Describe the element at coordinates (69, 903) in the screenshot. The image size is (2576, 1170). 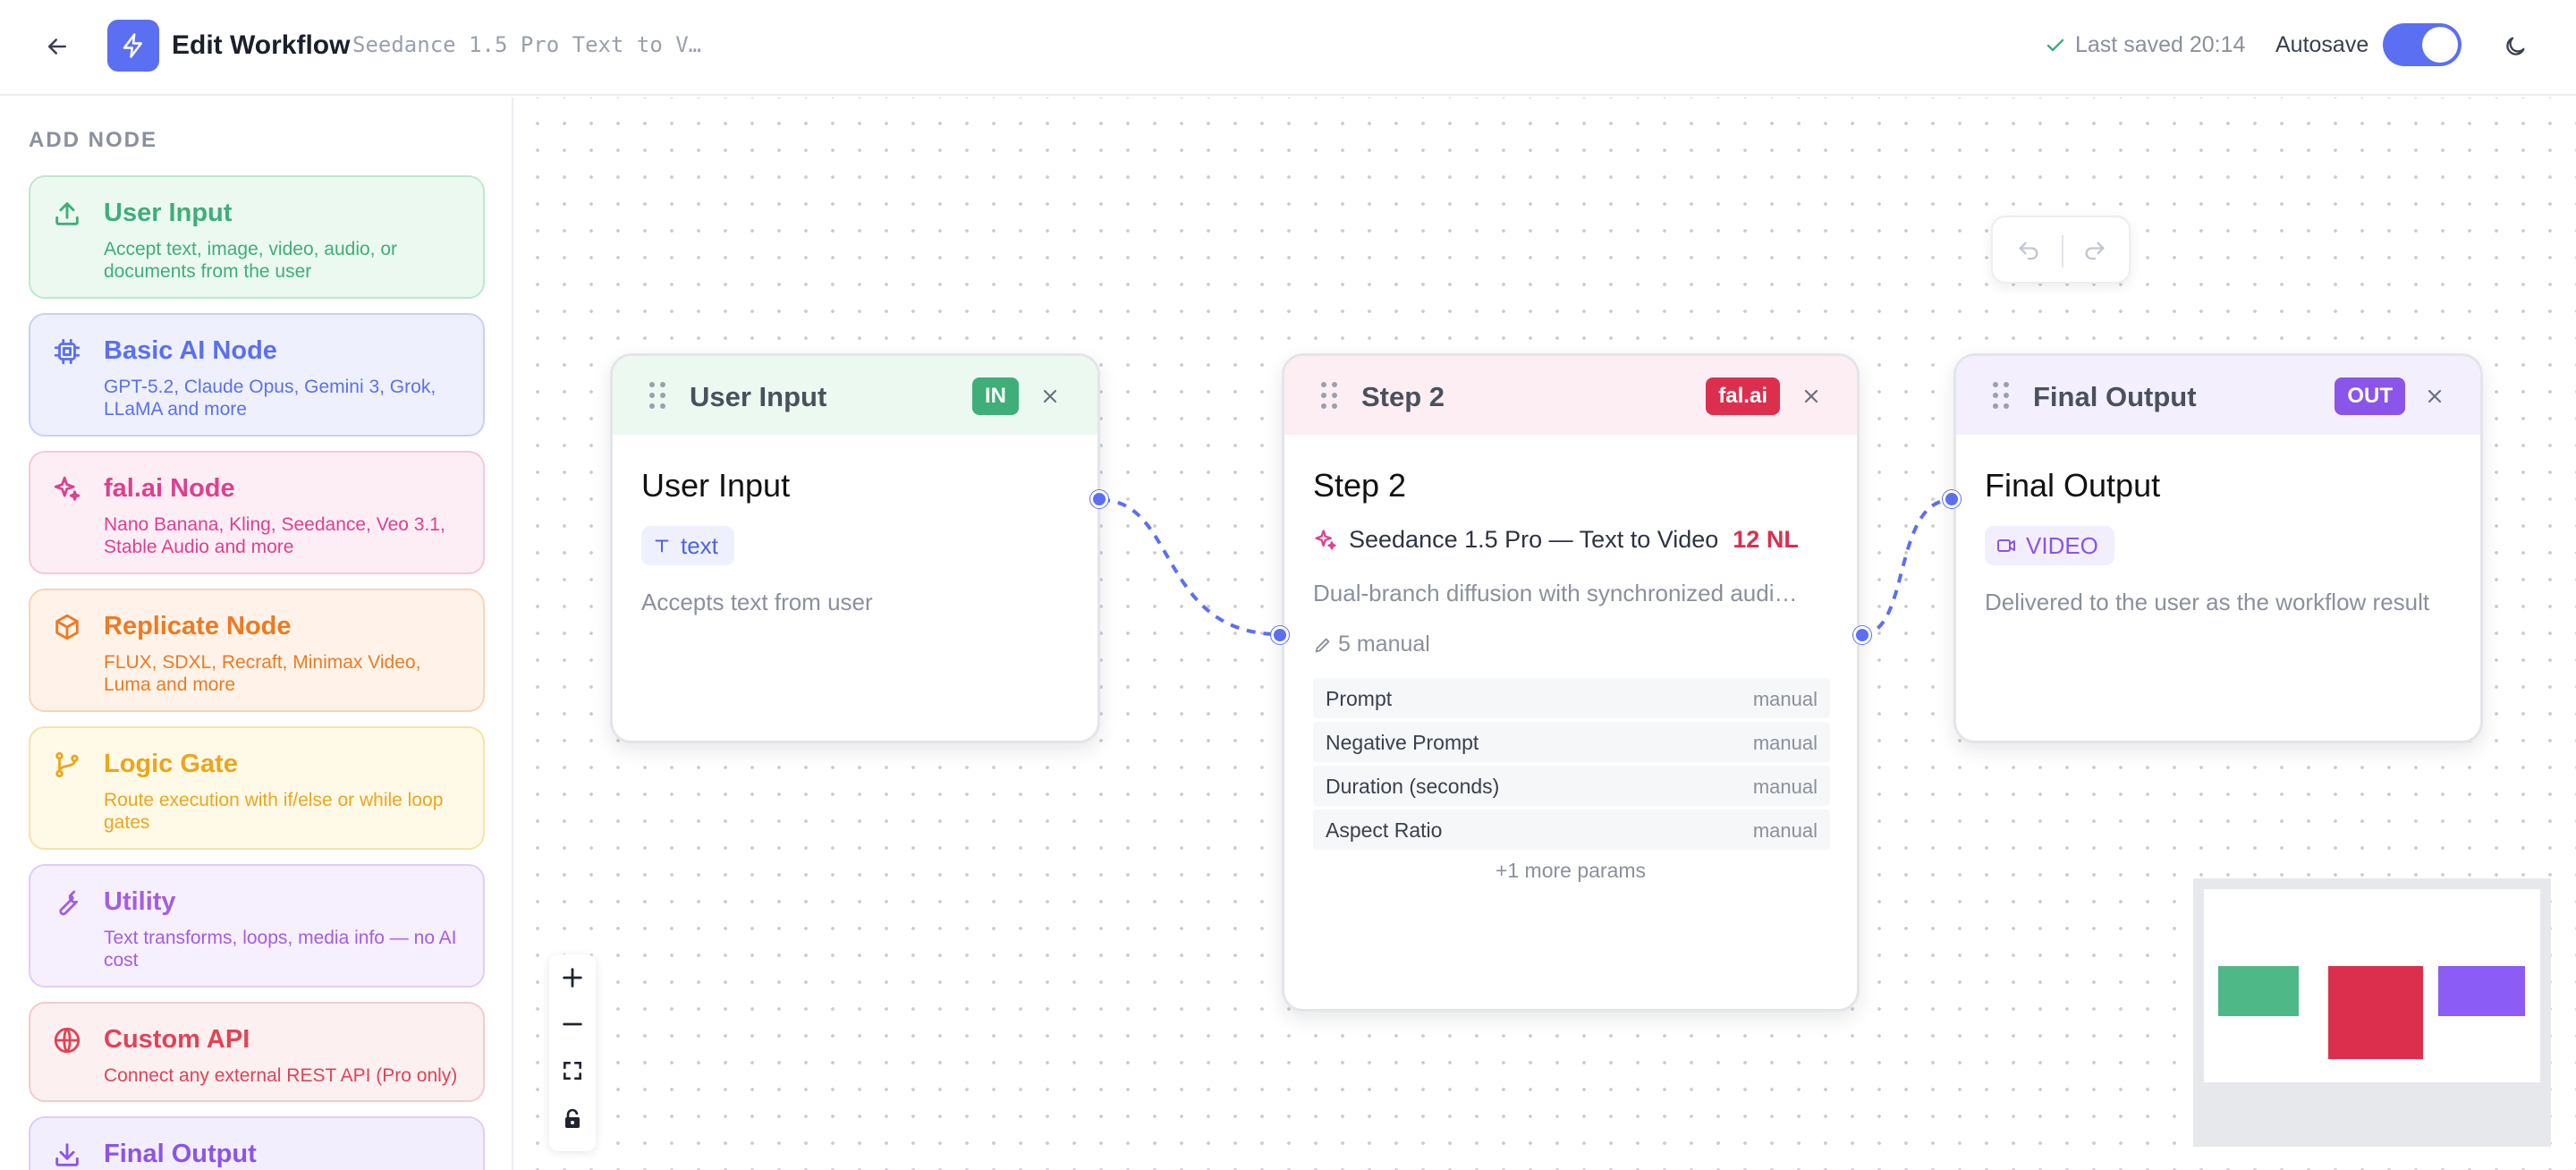
I see `wrench-icon` at that location.